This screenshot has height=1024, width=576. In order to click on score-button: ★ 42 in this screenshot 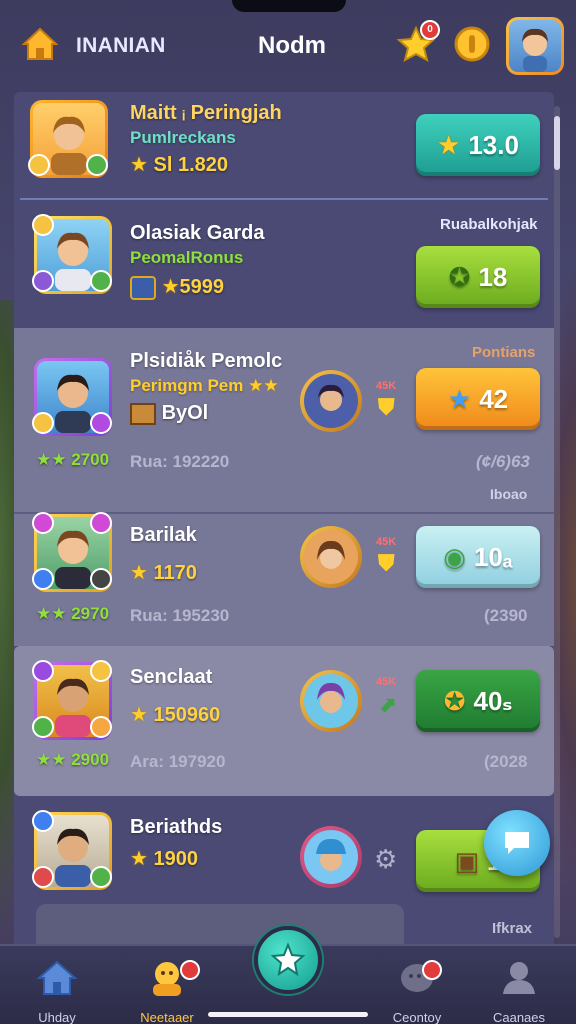, I will do `click(478, 399)`.